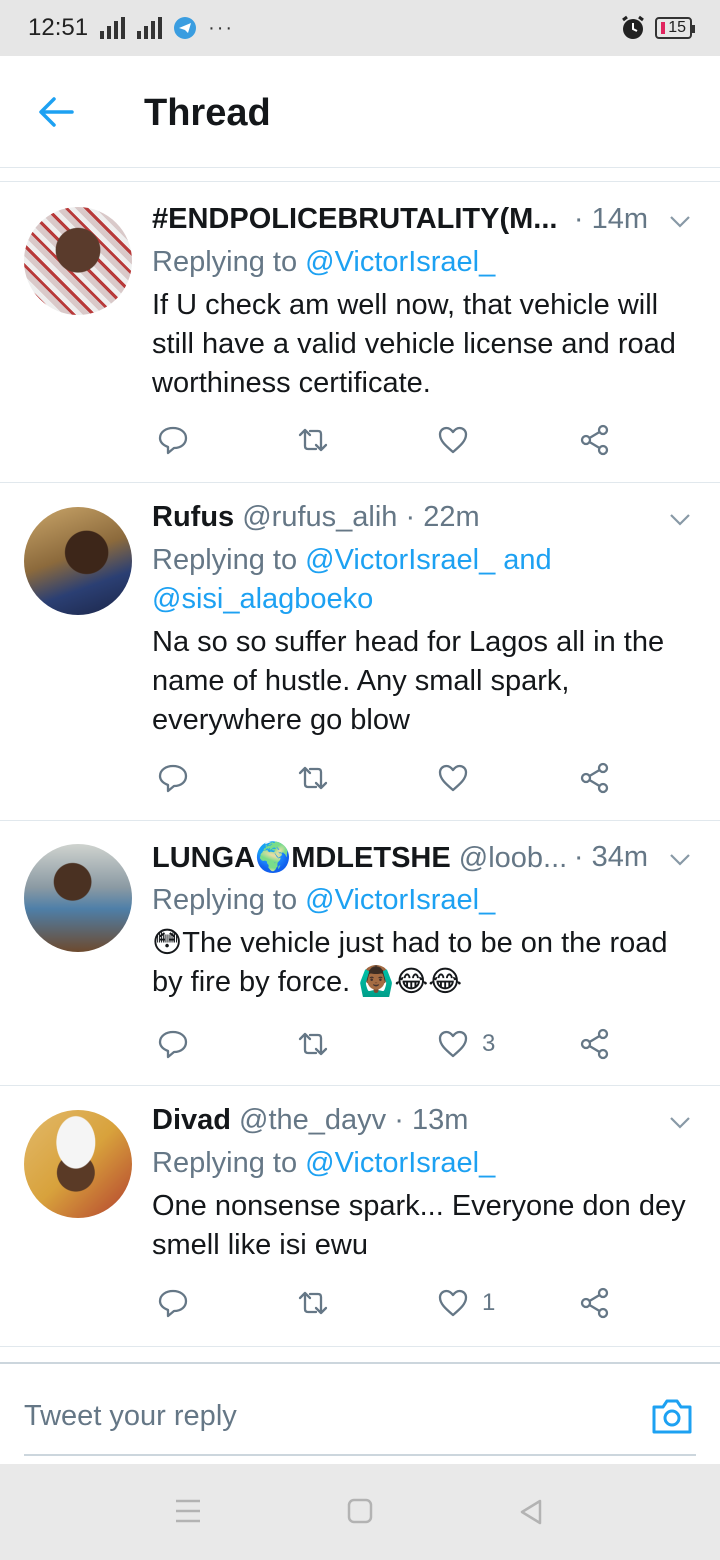  I want to click on thread-divider, so click(360, 175).